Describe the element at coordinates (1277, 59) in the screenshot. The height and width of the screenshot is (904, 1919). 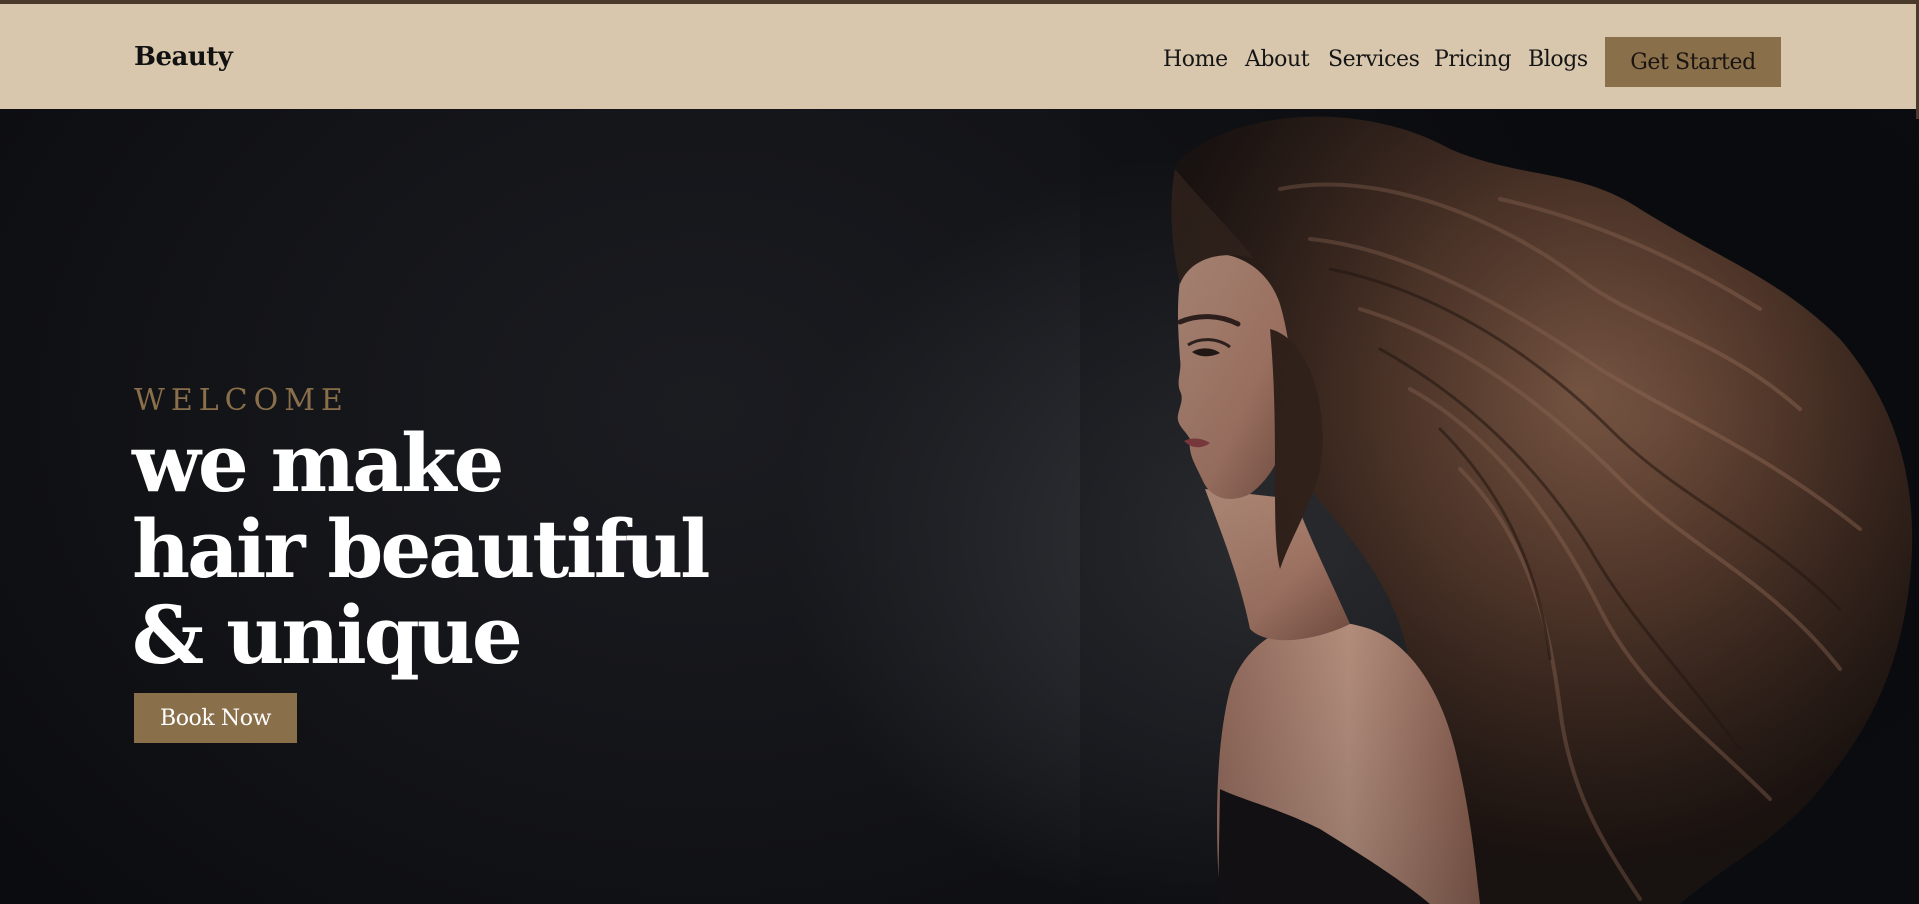
I see `nav-link-about: About` at that location.